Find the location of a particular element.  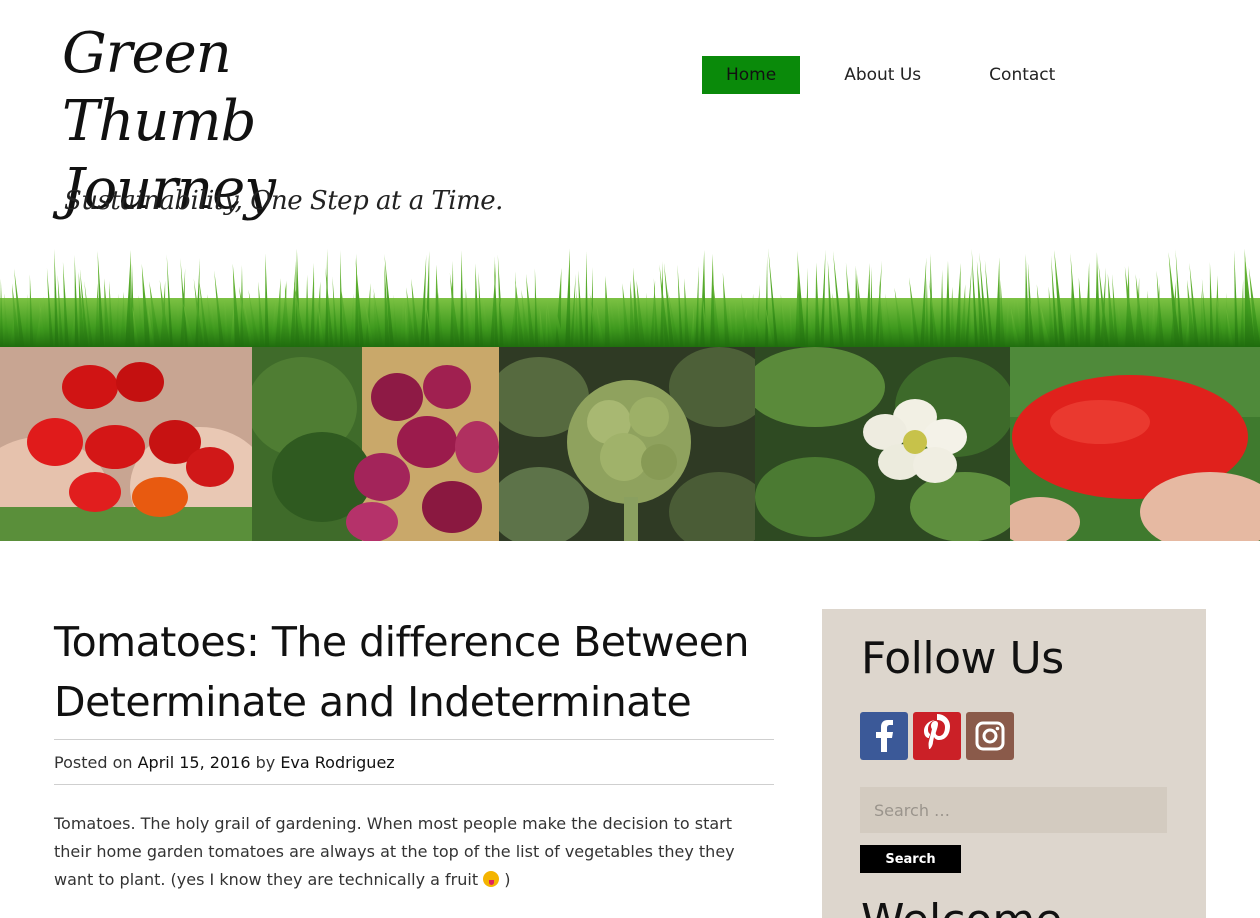

nav-item-contact: Contact is located at coordinates (1022, 75).